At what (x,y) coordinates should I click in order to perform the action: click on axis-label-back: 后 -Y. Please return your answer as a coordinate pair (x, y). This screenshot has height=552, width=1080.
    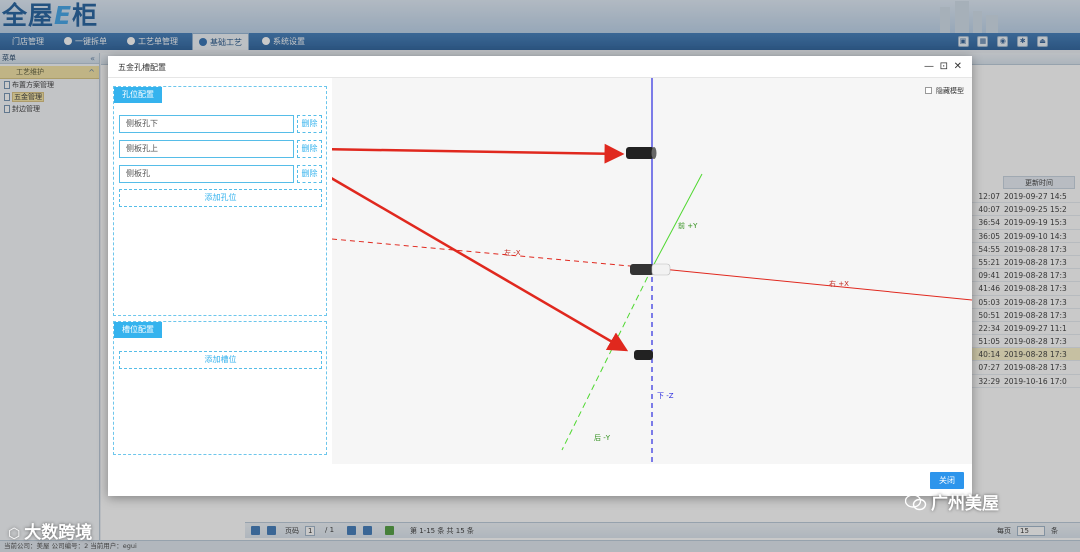
    Looking at the image, I should click on (602, 437).